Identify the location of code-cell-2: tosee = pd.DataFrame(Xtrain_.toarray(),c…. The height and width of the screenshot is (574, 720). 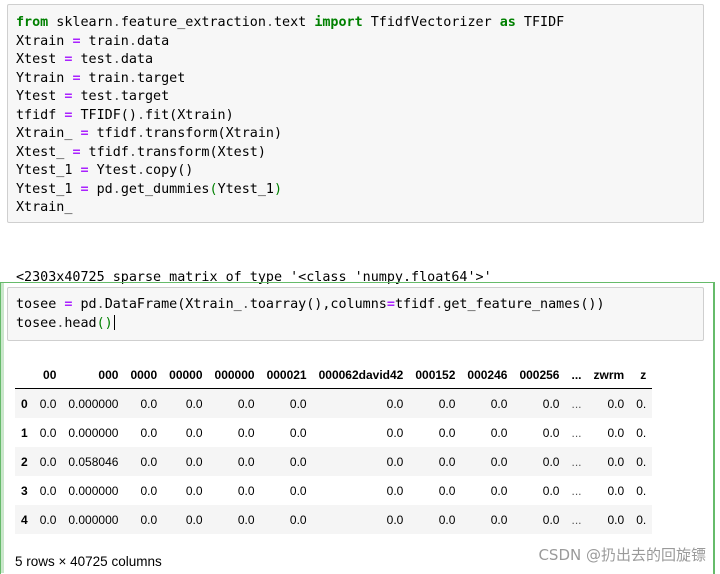
(355, 314).